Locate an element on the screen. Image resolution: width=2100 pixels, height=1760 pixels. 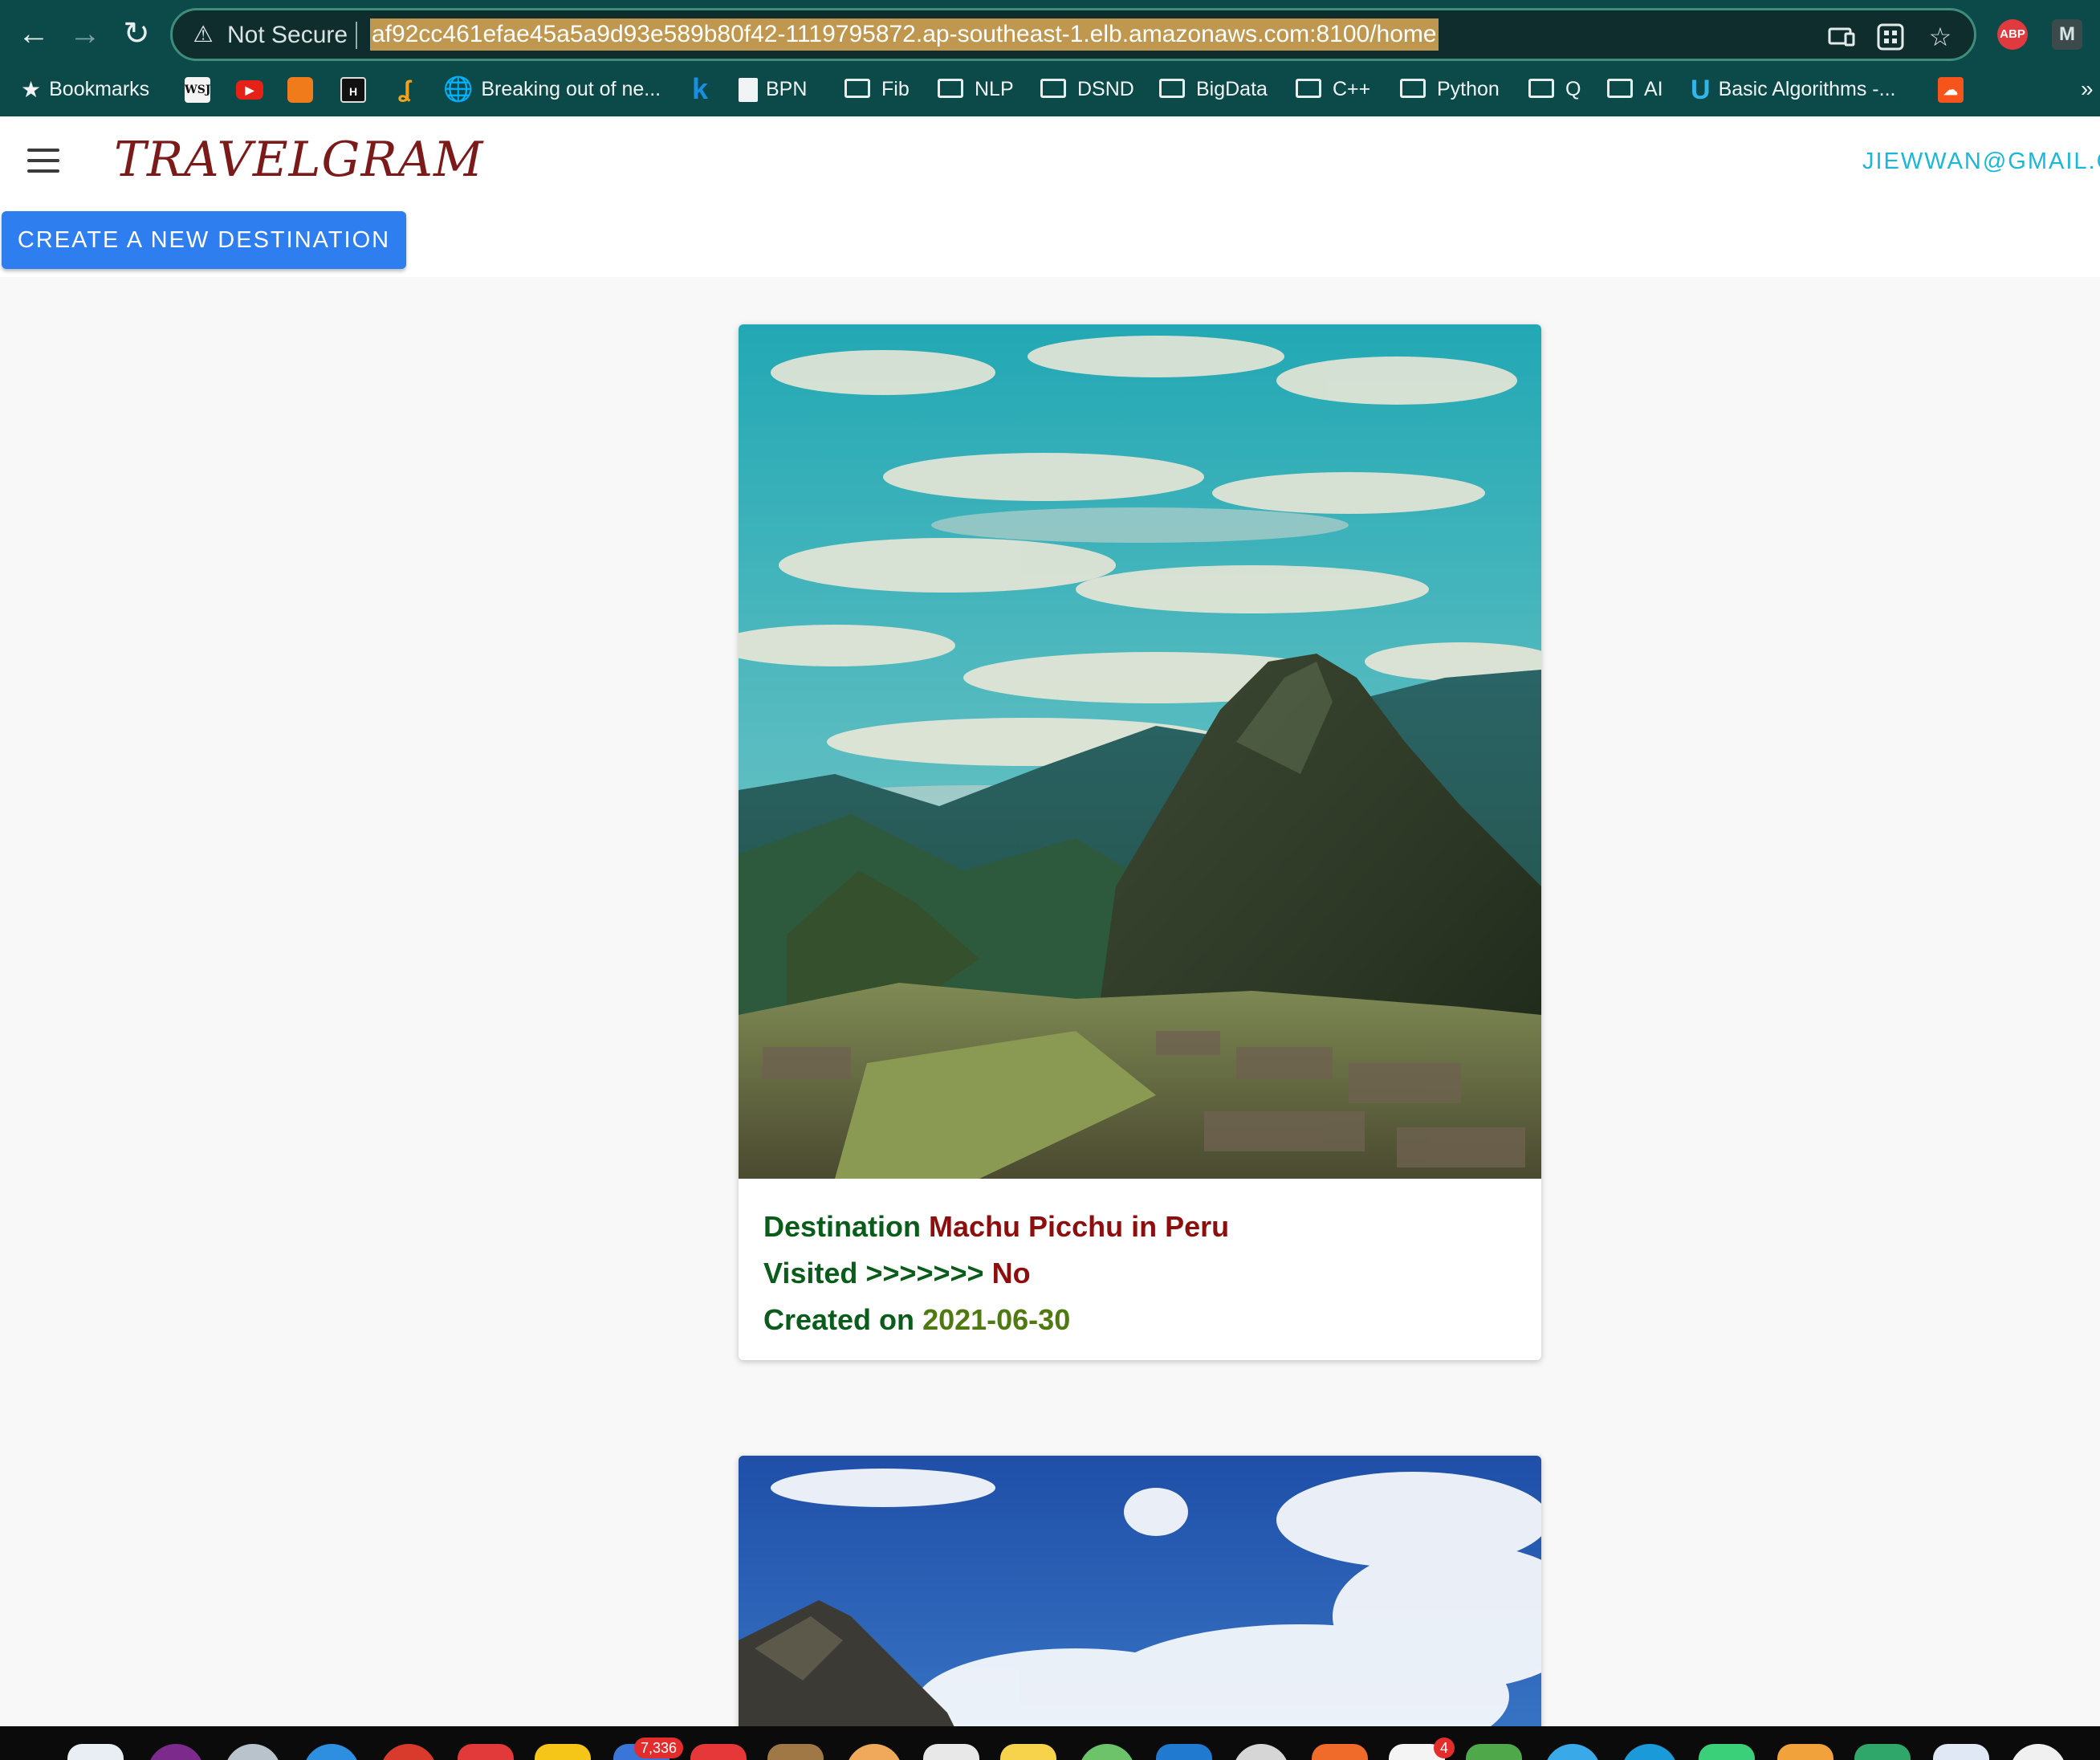
created-label: Created on is located at coordinates (839, 1319).